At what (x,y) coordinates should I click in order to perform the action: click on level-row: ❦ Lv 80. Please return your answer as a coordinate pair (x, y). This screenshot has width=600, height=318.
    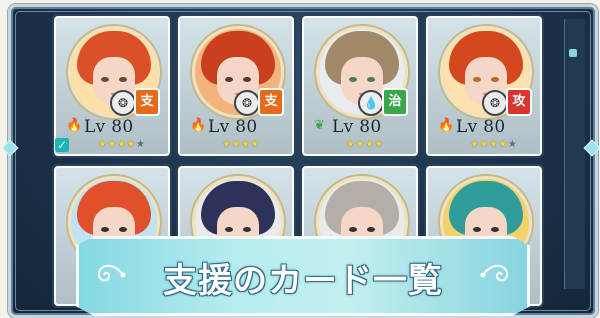
    Looking at the image, I should click on (360, 127).